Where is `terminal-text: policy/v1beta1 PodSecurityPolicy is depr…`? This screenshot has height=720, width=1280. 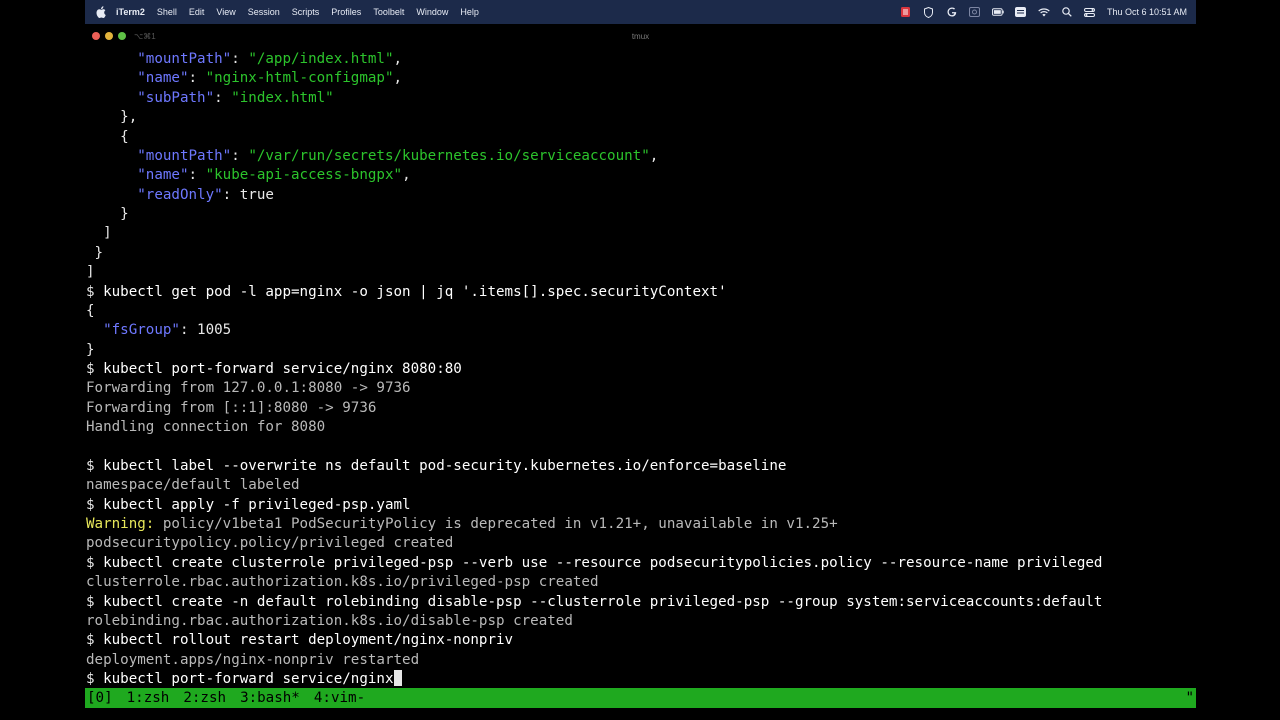
terminal-text: policy/v1beta1 PodSecurityPolicy is depr… is located at coordinates (496, 524).